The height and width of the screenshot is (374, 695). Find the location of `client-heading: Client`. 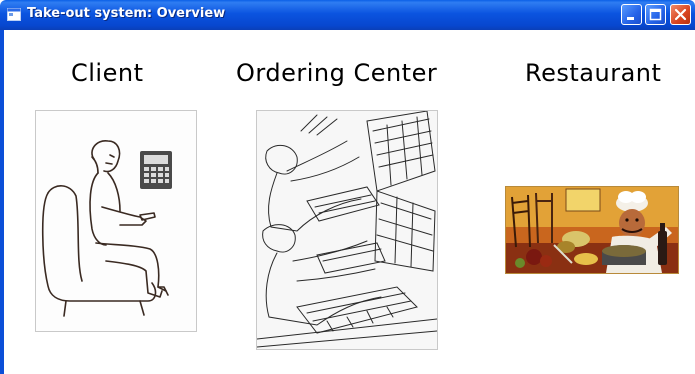

client-heading: Client is located at coordinates (107, 73).